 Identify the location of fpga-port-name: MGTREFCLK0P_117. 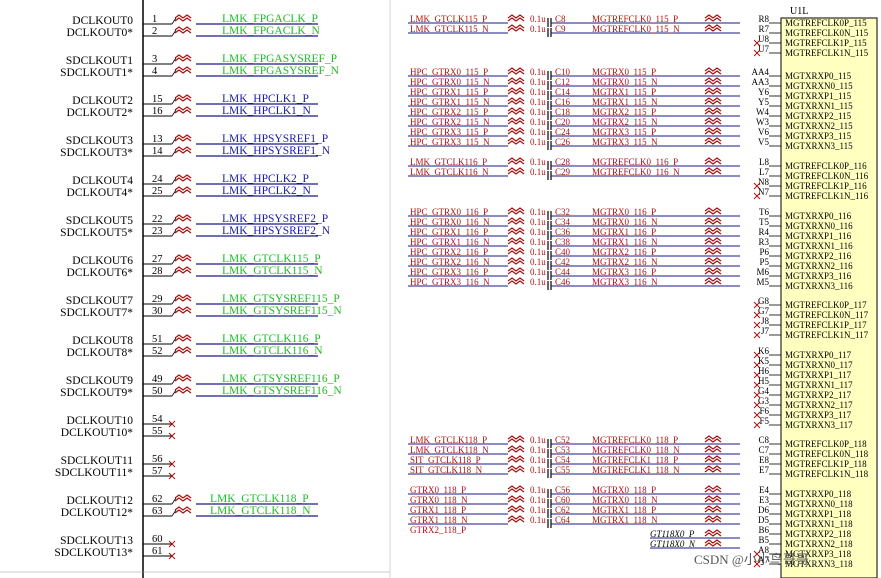
(826, 305).